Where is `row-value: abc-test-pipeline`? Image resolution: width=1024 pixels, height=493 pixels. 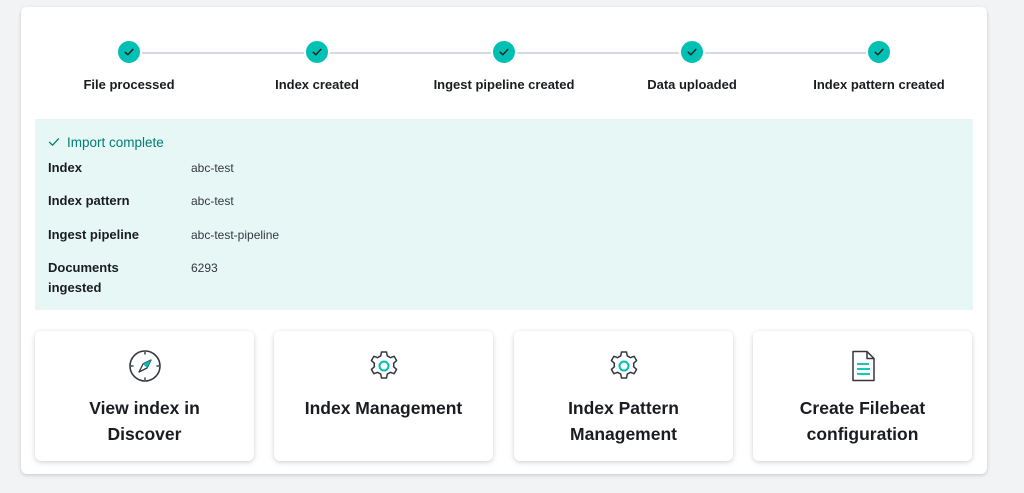 row-value: abc-test-pipeline is located at coordinates (235, 235).